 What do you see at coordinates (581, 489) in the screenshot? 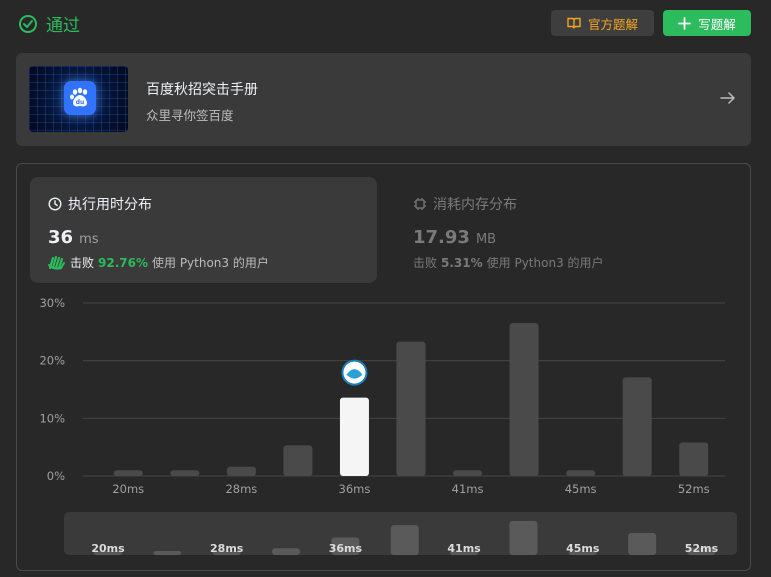
I see `x-tick-label: 45ms` at bounding box center [581, 489].